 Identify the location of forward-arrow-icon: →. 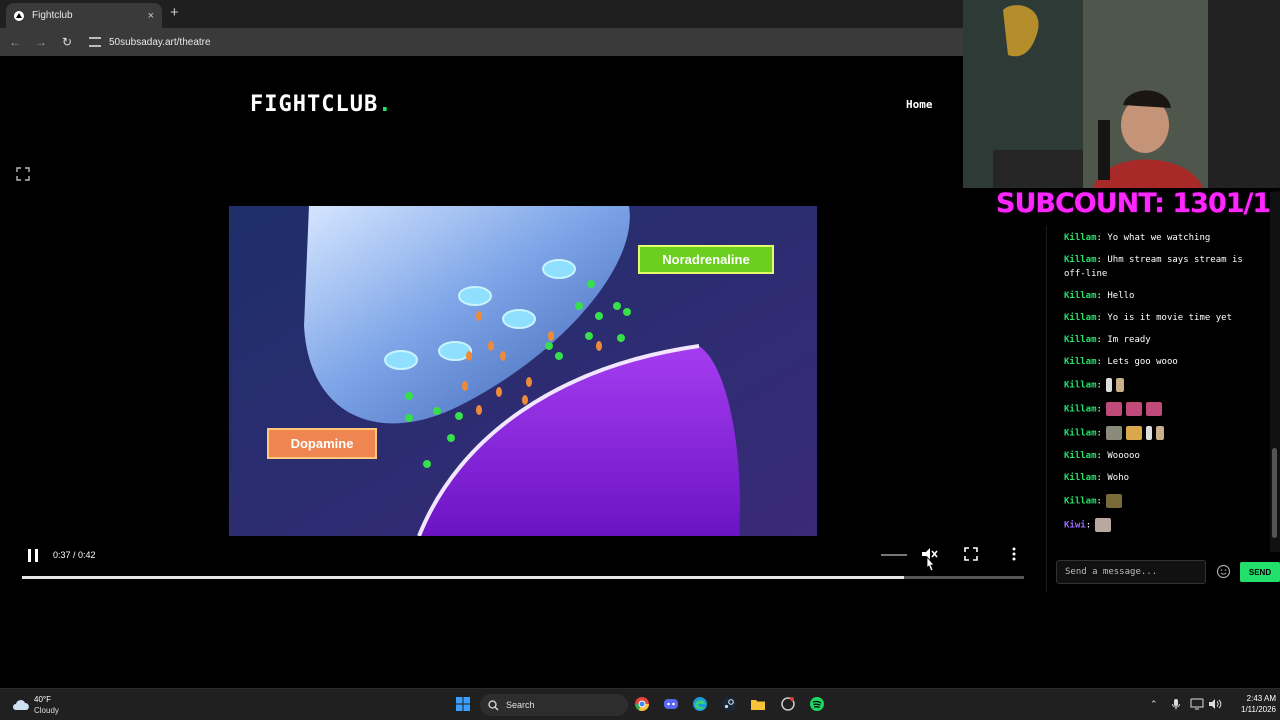
(41, 42).